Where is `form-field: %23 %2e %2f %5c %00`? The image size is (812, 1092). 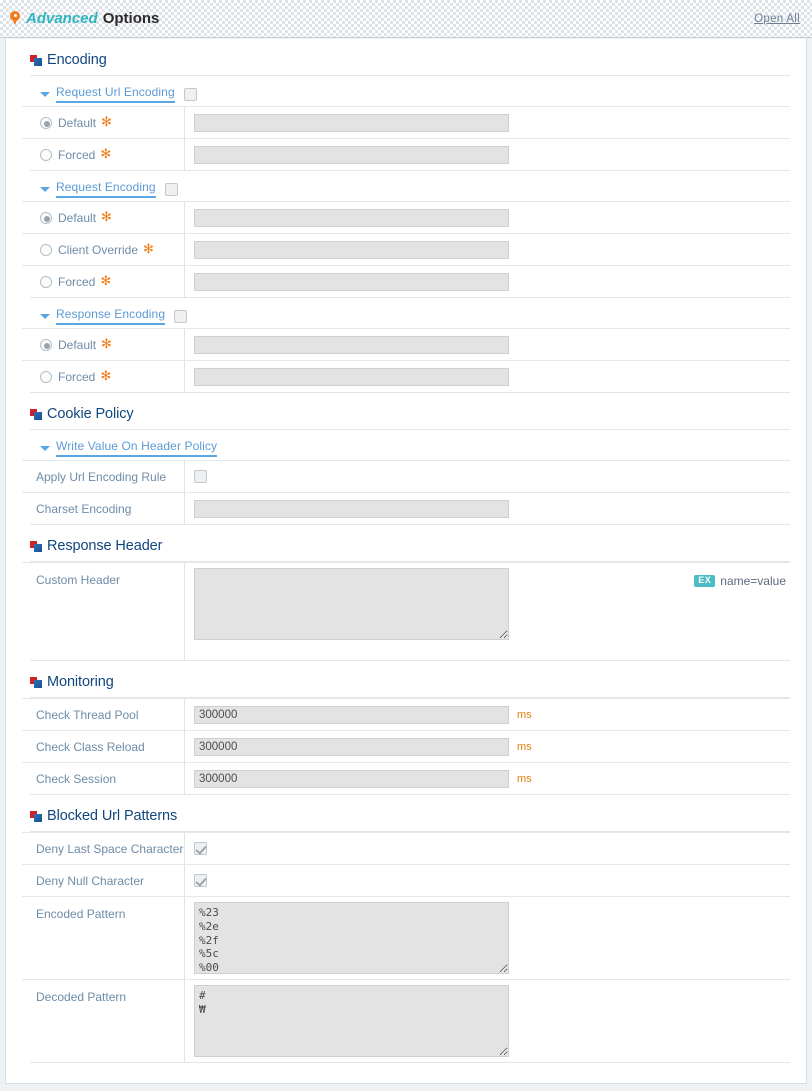 form-field: %23 %2e %2f %5c %00 is located at coordinates (487, 938).